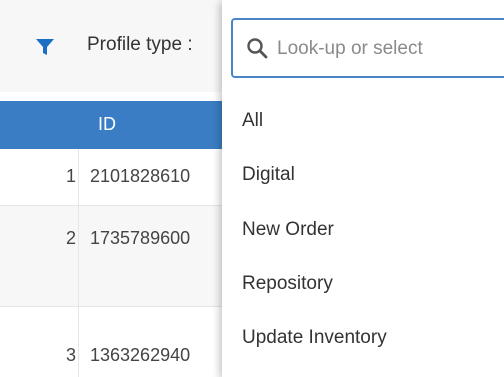  Describe the element at coordinates (363, 233) in the screenshot. I see `option-new-order: New Order` at that location.